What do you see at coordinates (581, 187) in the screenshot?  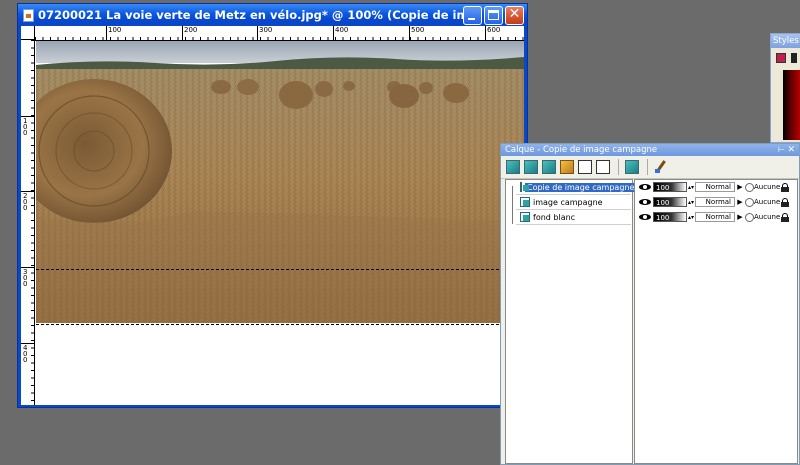 I see `layer-name: Copie de image campagne` at bounding box center [581, 187].